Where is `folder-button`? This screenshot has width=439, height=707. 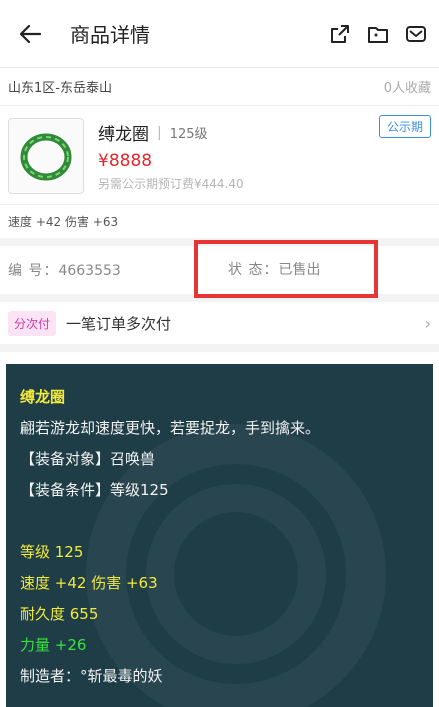 folder-button is located at coordinates (378, 34).